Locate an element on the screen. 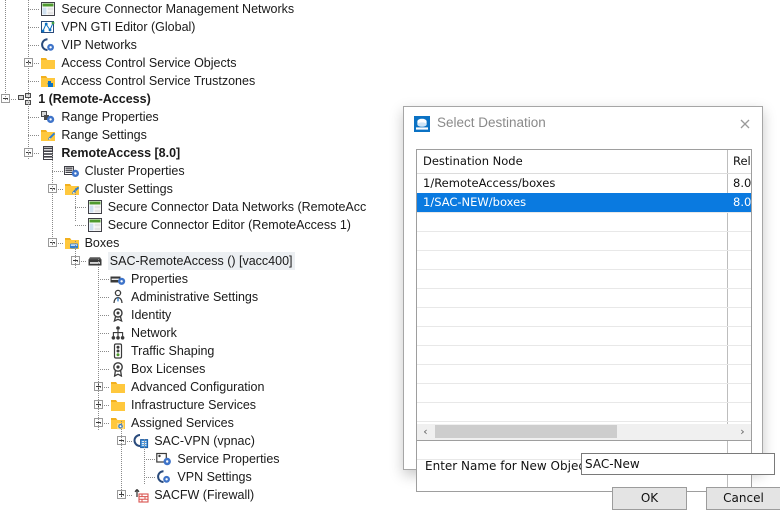  traffic-light-icon is located at coordinates (118, 351).